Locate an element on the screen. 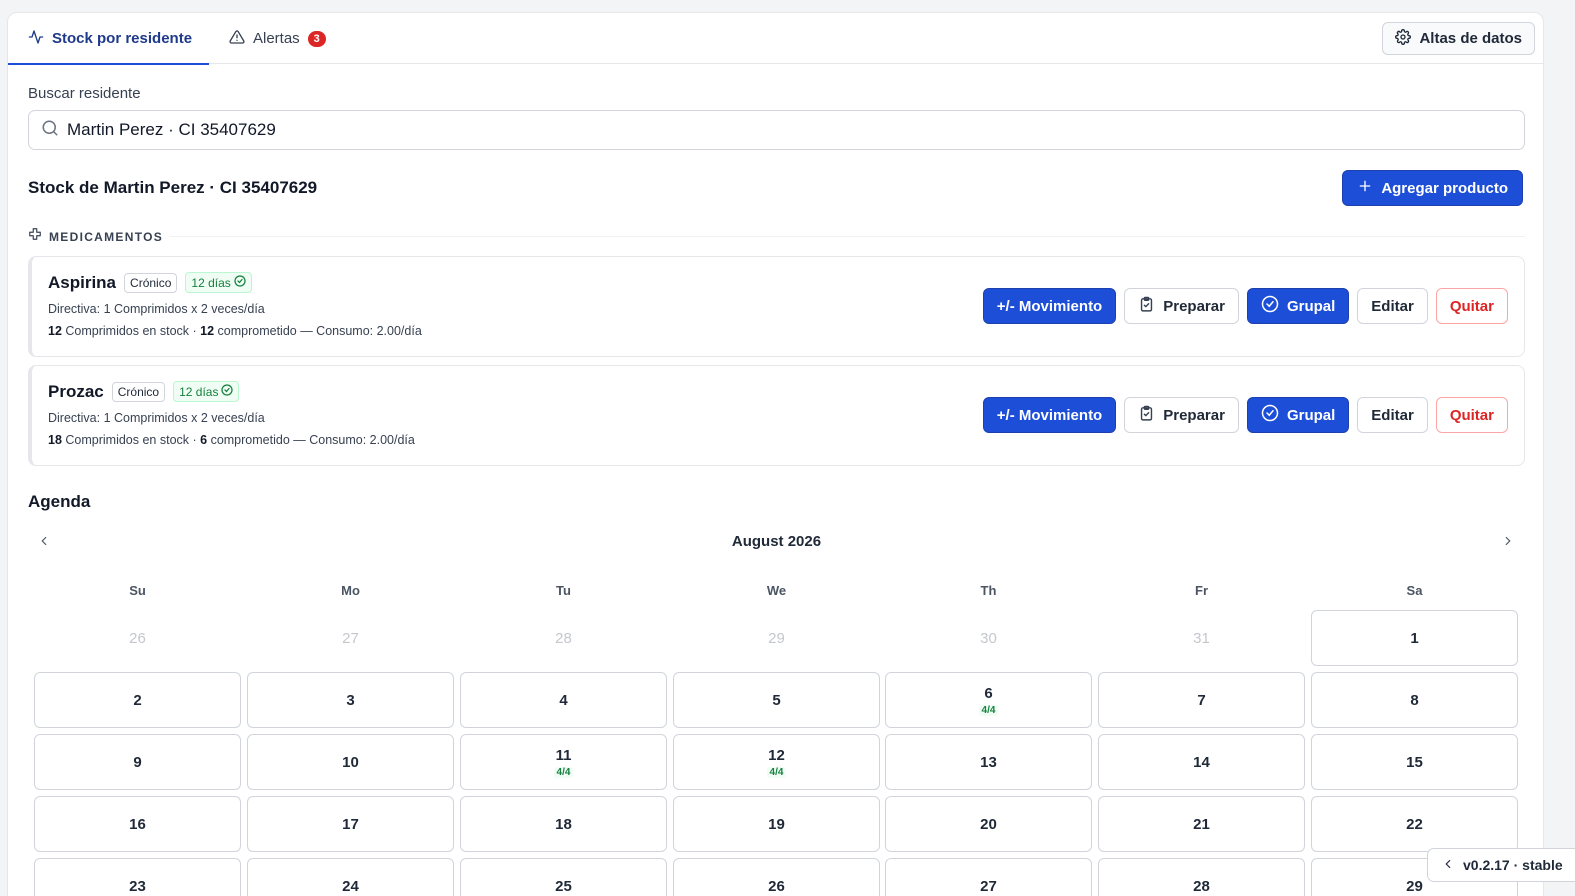 The width and height of the screenshot is (1575, 896). medication-directive: Directiva: 1 Comprimidos x 2 veces/día is located at coordinates (156, 309).